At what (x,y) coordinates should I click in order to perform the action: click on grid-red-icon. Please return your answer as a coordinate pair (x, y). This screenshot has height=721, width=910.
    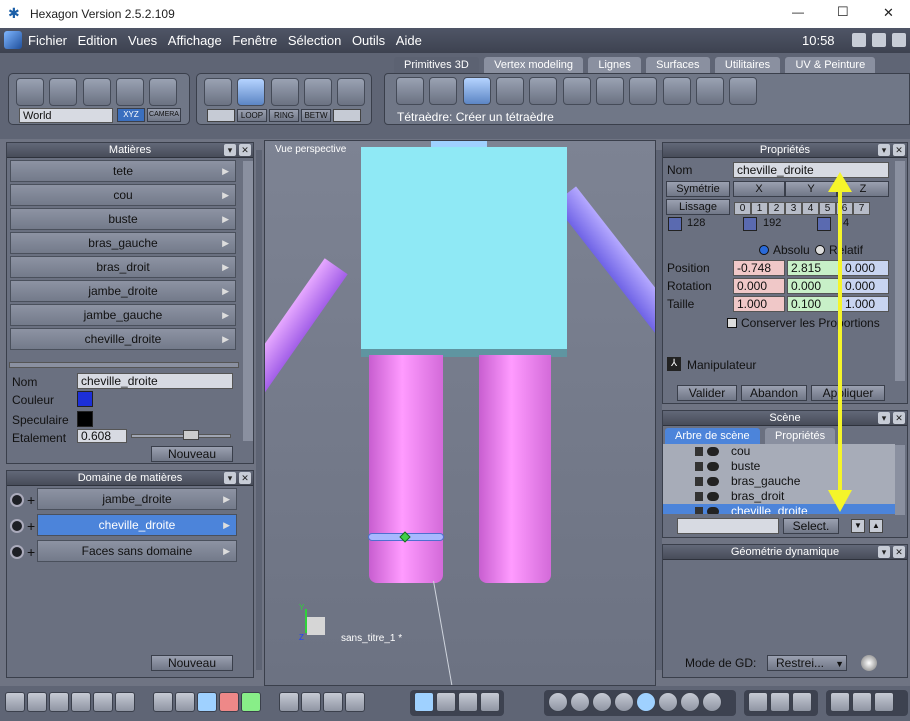
    Looking at the image, I should click on (229, 702).